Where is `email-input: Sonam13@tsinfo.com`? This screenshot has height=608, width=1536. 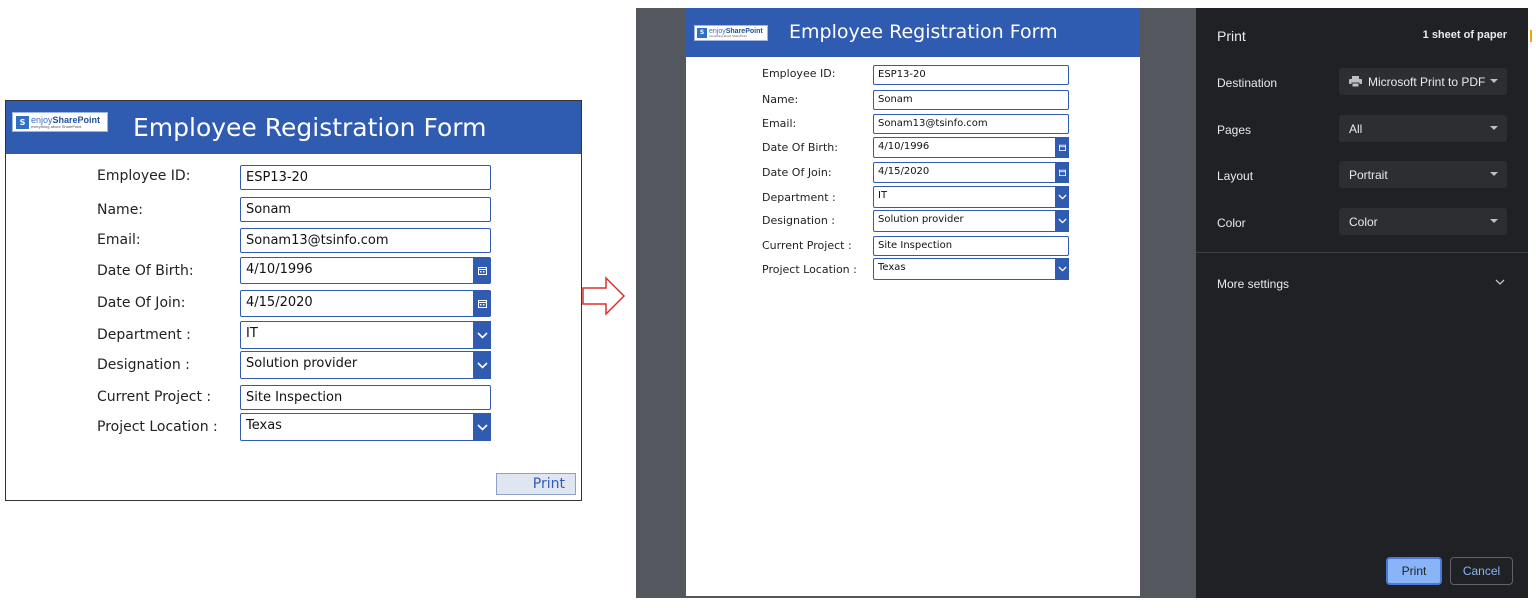
email-input: Sonam13@tsinfo.com is located at coordinates (365, 240).